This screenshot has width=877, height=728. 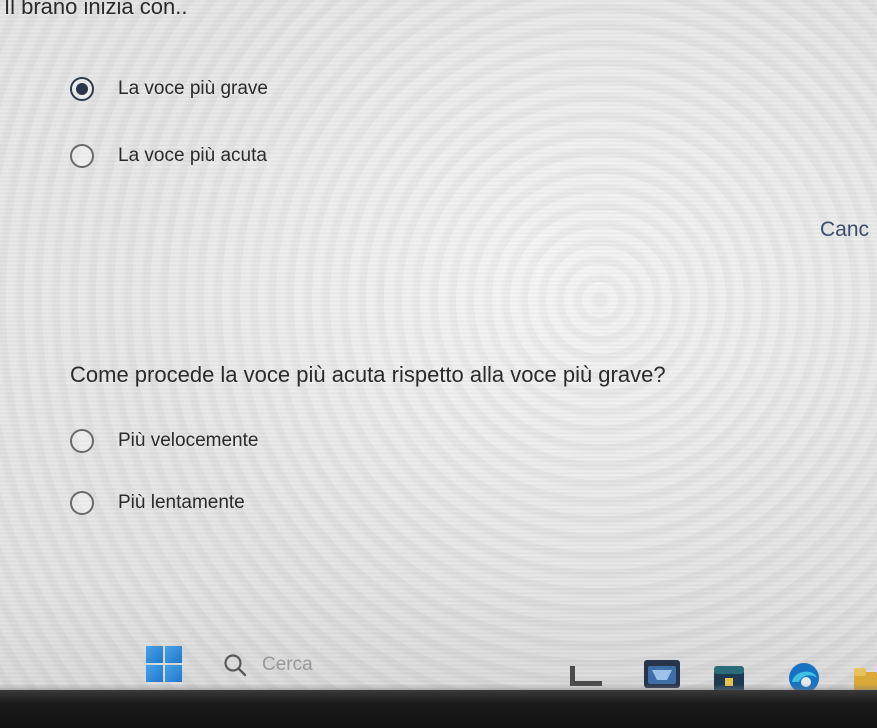 I want to click on question-2-option-2: Più lentamente, so click(x=157, y=503).